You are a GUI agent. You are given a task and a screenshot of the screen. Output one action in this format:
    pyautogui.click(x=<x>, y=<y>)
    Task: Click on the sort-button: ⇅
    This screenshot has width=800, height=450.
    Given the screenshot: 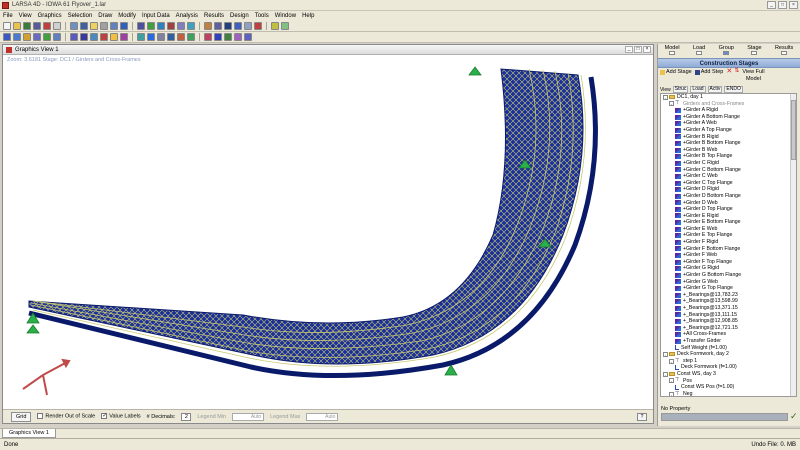 What is the action you would take?
    pyautogui.click(x=736, y=71)
    